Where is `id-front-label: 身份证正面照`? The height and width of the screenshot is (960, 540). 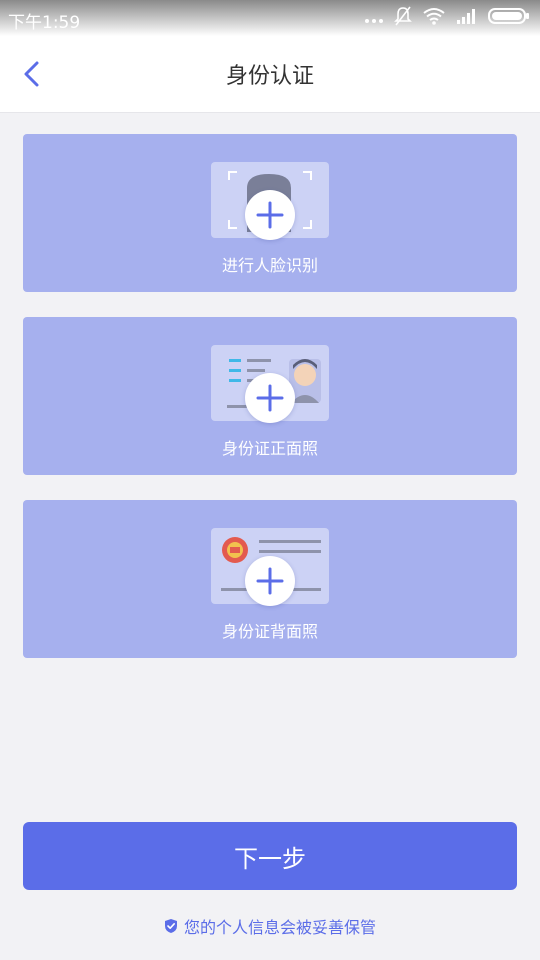 id-front-label: 身份证正面照 is located at coordinates (269, 448).